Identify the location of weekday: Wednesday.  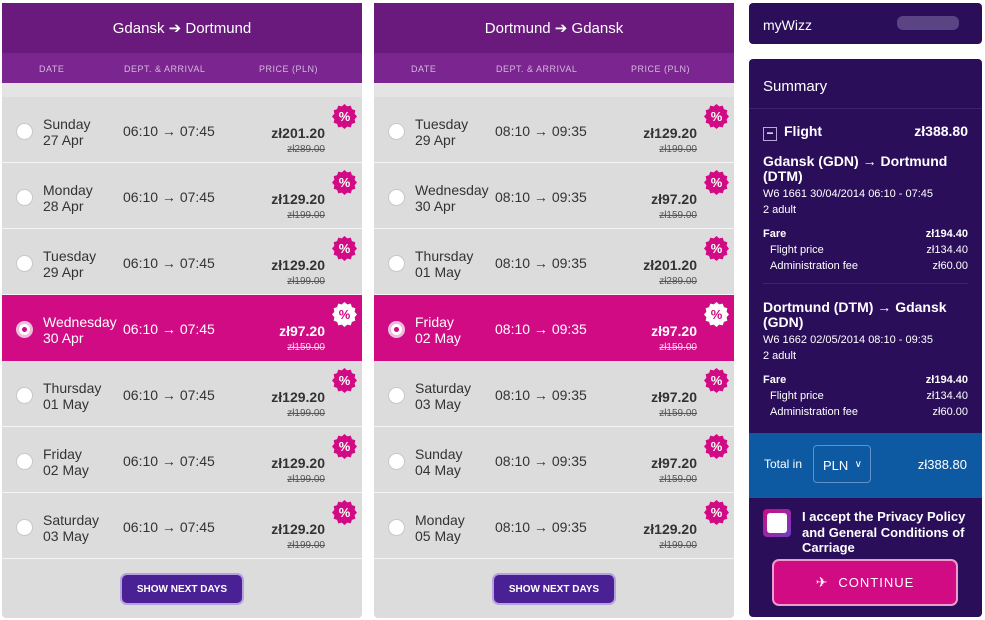
(80, 322).